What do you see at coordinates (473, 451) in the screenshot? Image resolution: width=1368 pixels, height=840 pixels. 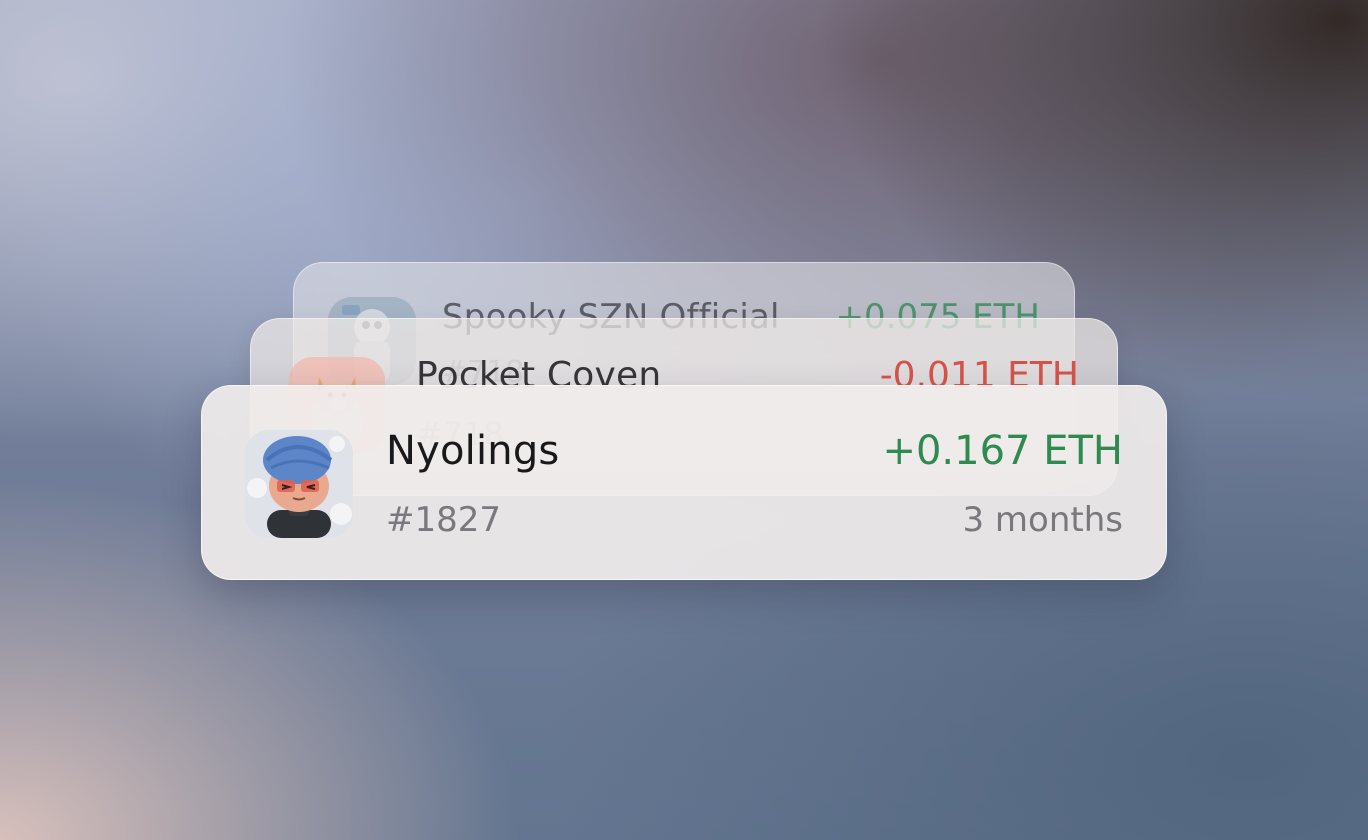 I see `collection-title: Nyolings` at bounding box center [473, 451].